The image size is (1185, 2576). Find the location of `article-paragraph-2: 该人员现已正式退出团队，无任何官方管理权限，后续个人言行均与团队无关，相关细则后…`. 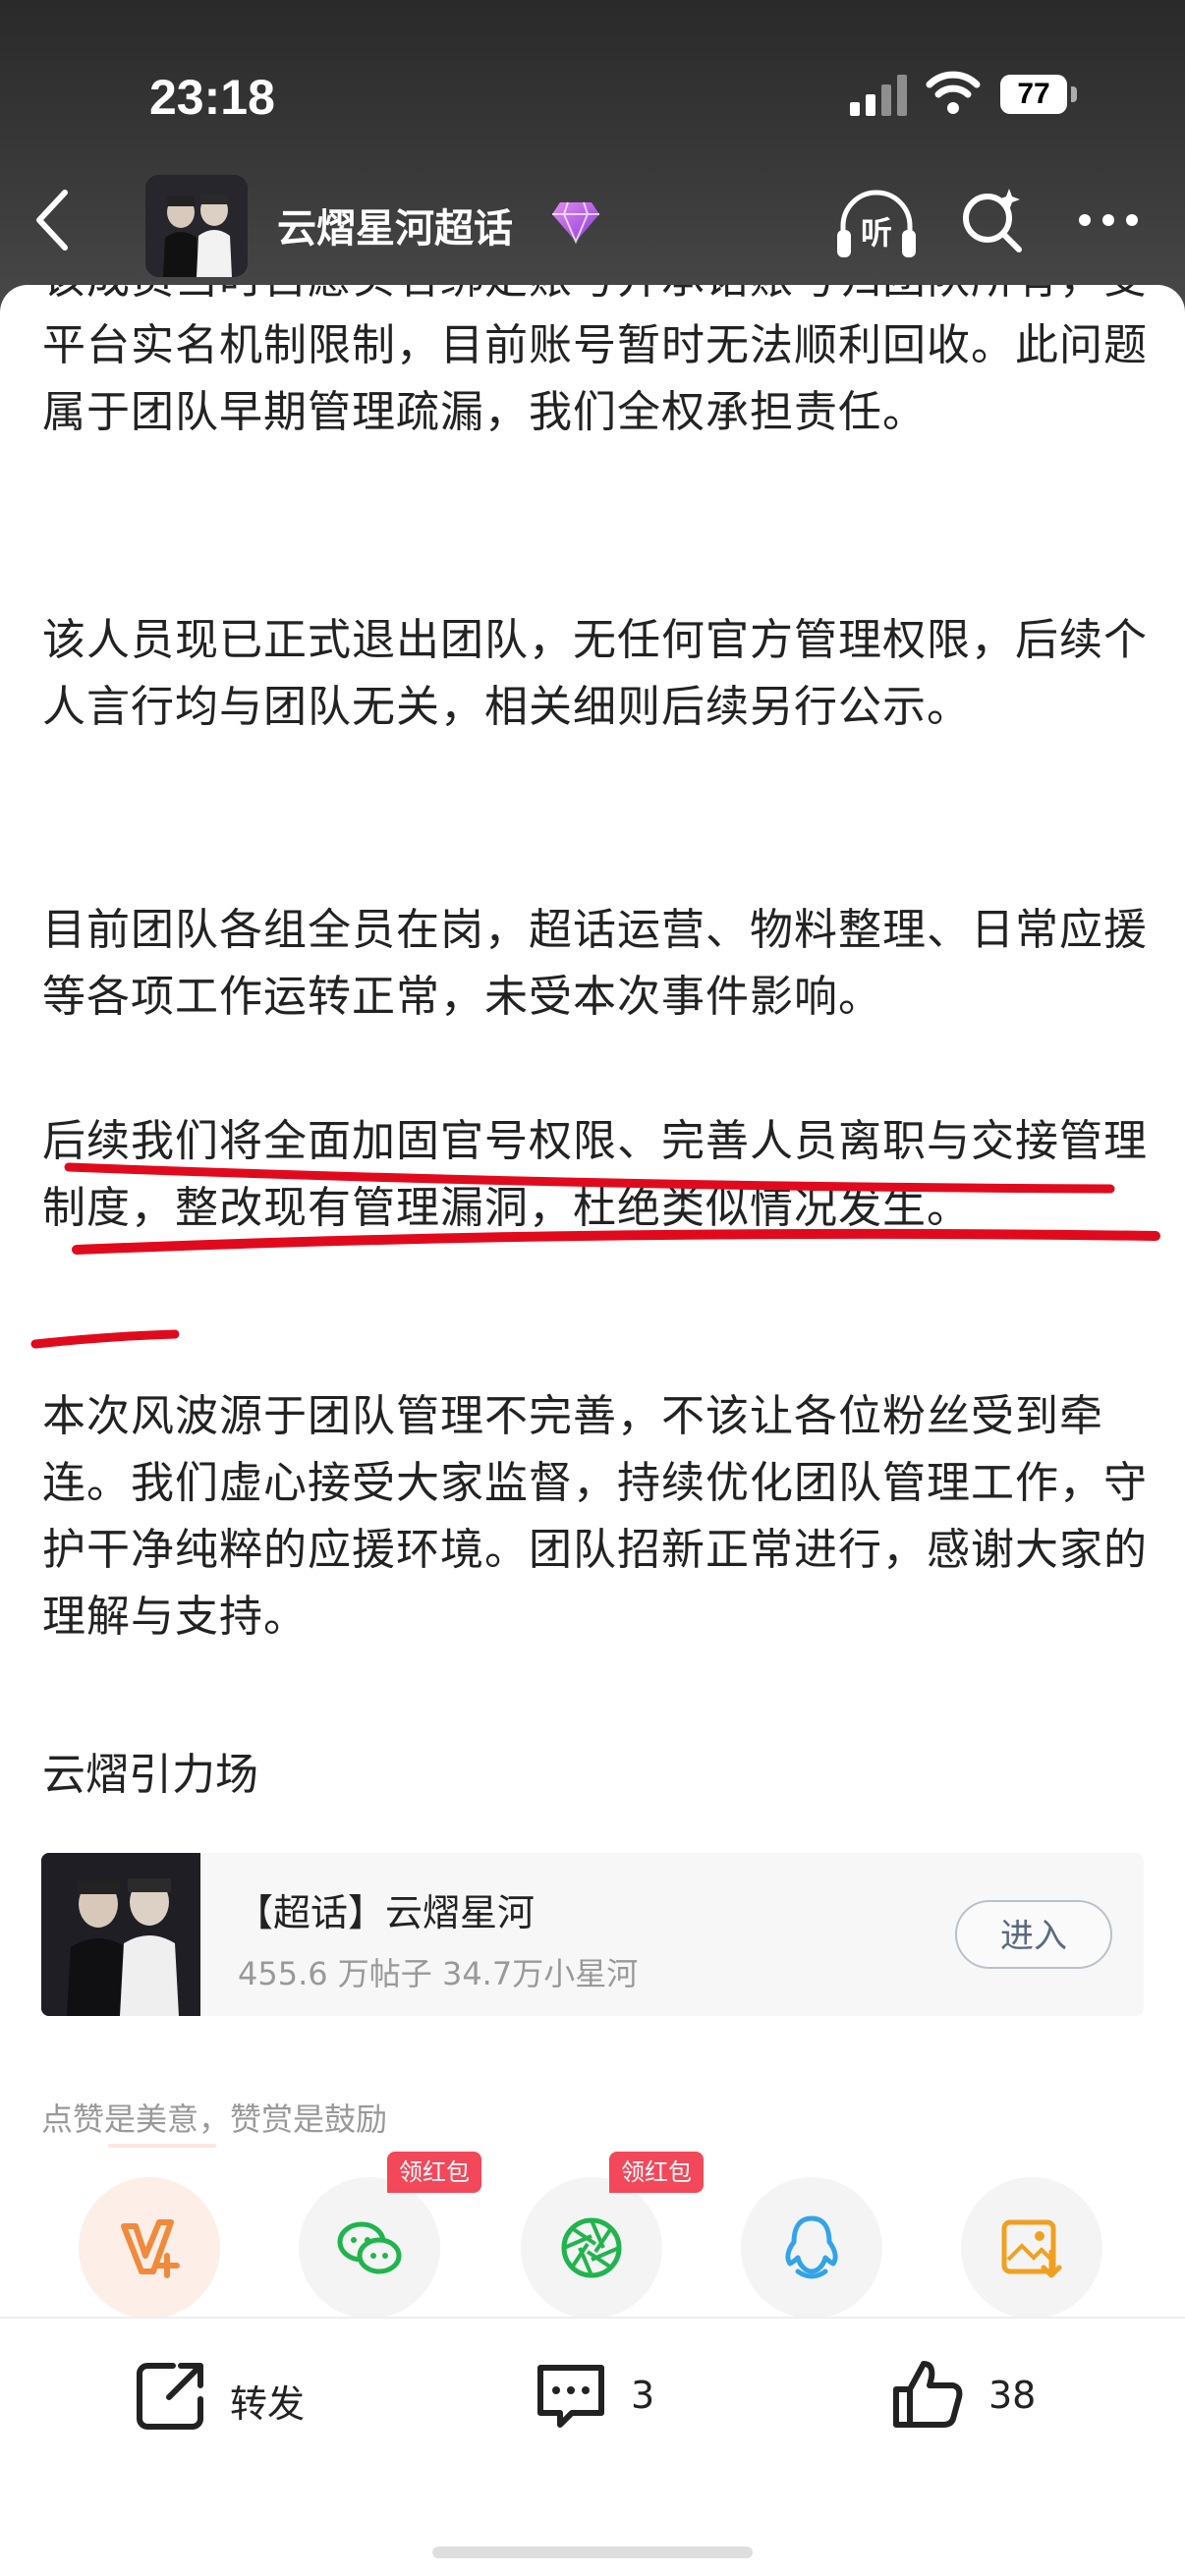

article-paragraph-2: 该人员现已正式退出团队，无任何官方管理权限，后续个人言行均与团队无关，相关细则后… is located at coordinates (595, 673).